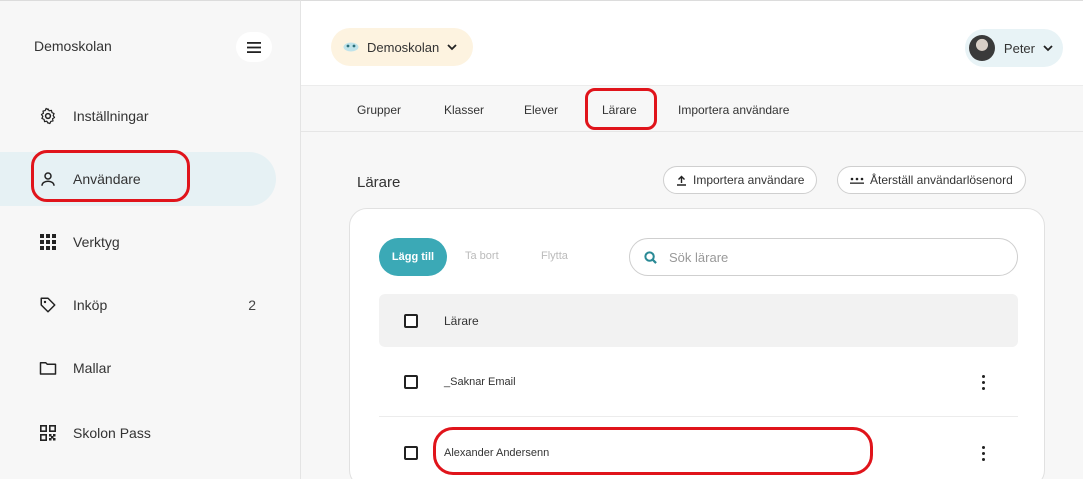  What do you see at coordinates (111, 116) in the screenshot?
I see `sidebar-item-label: Inställningar` at bounding box center [111, 116].